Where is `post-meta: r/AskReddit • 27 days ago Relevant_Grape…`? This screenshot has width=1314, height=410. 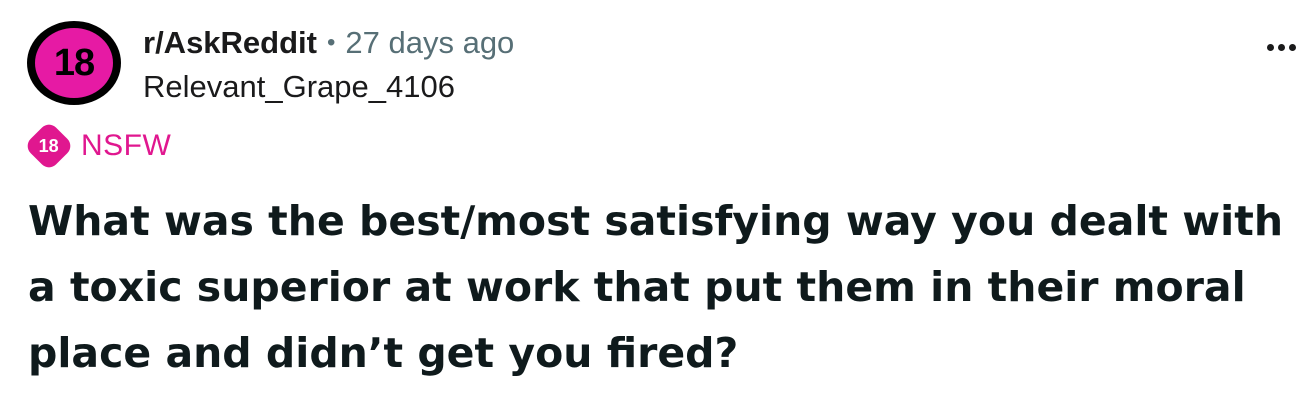
post-meta: r/AskReddit • 27 days ago Relevant_Grape… is located at coordinates (328, 65).